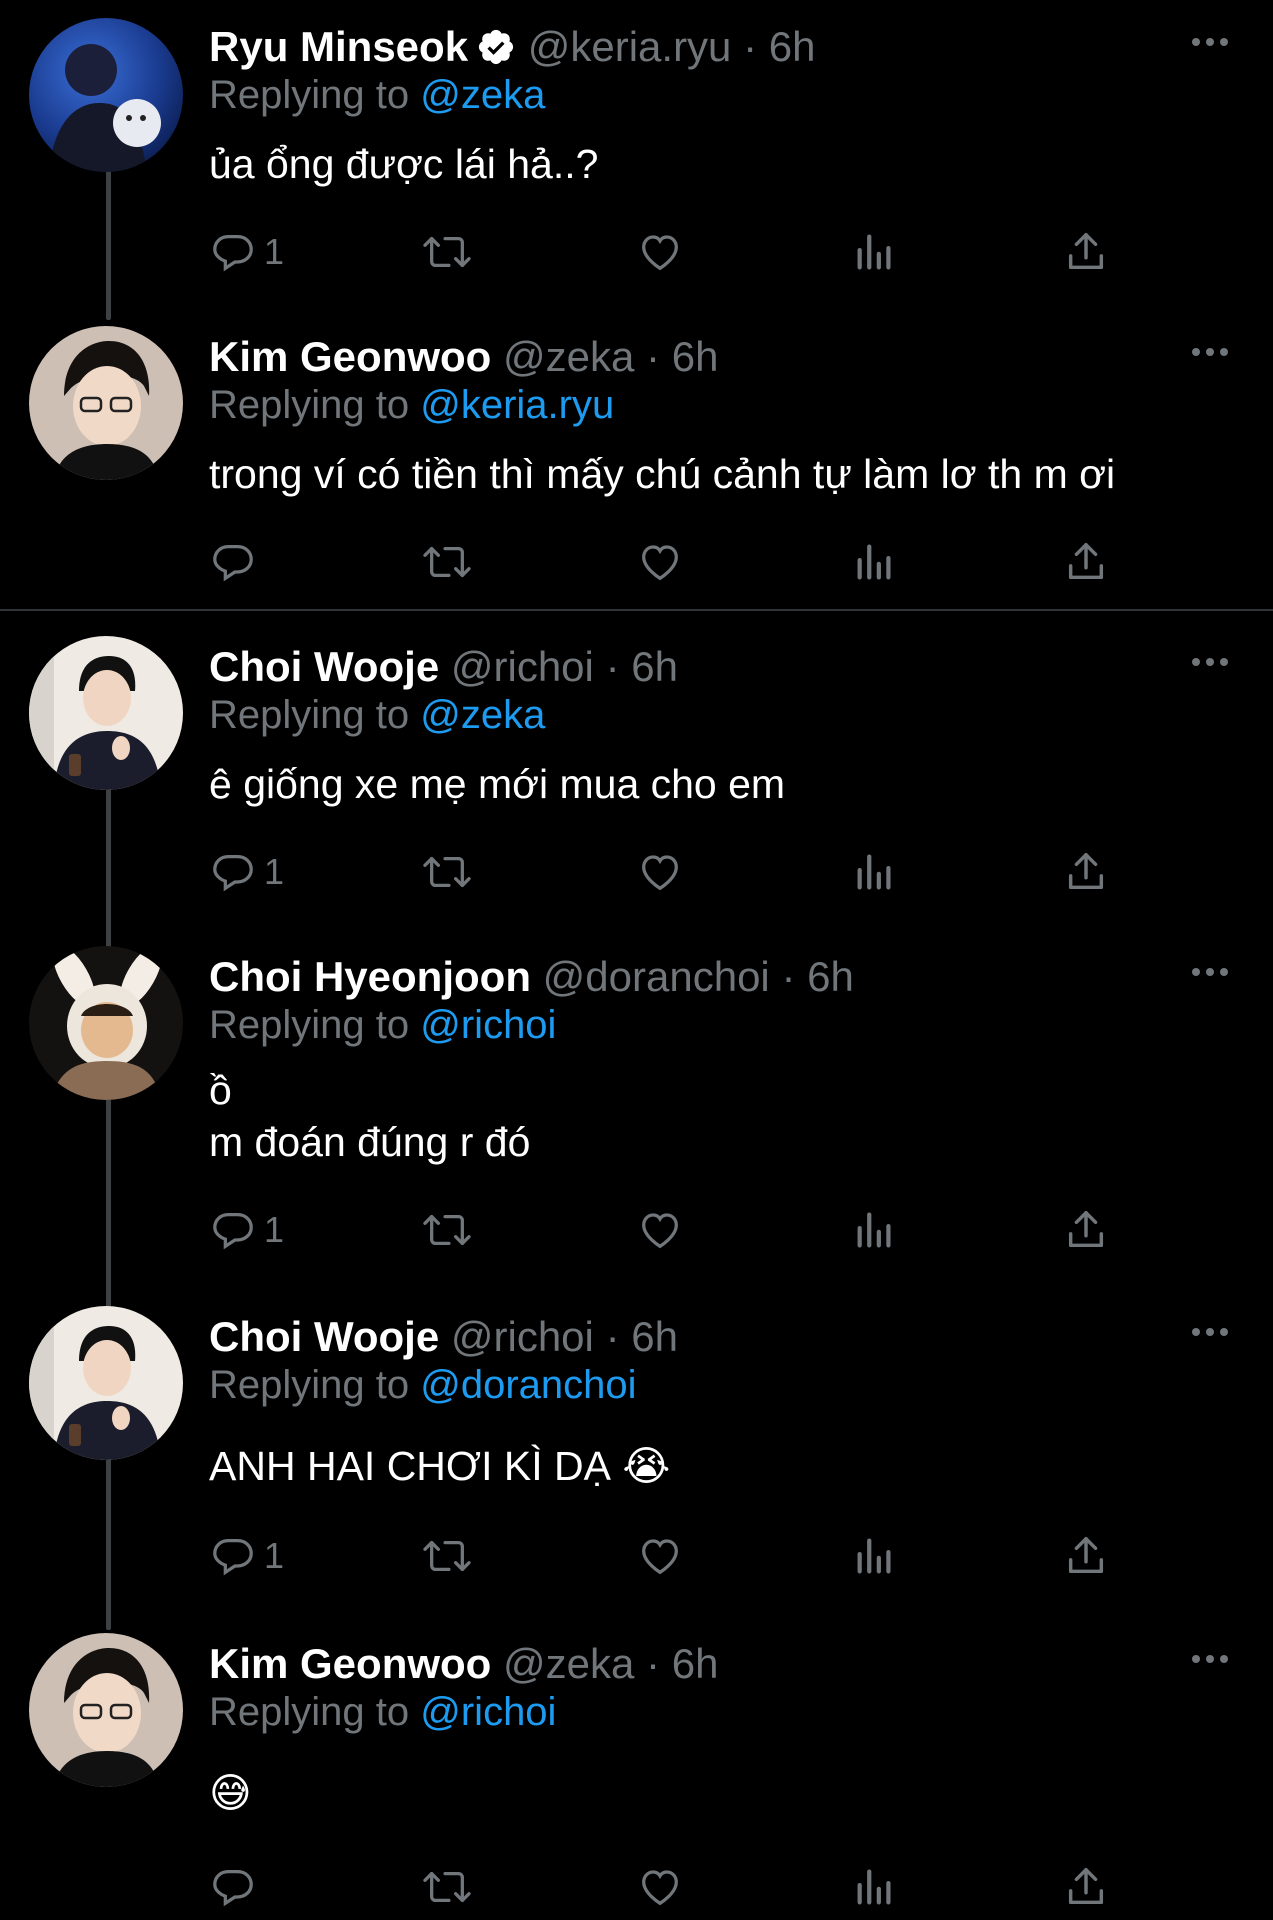  Describe the element at coordinates (497, 784) in the screenshot. I see `tweet-text: ê giống xe mẹ mới mua cho em` at that location.